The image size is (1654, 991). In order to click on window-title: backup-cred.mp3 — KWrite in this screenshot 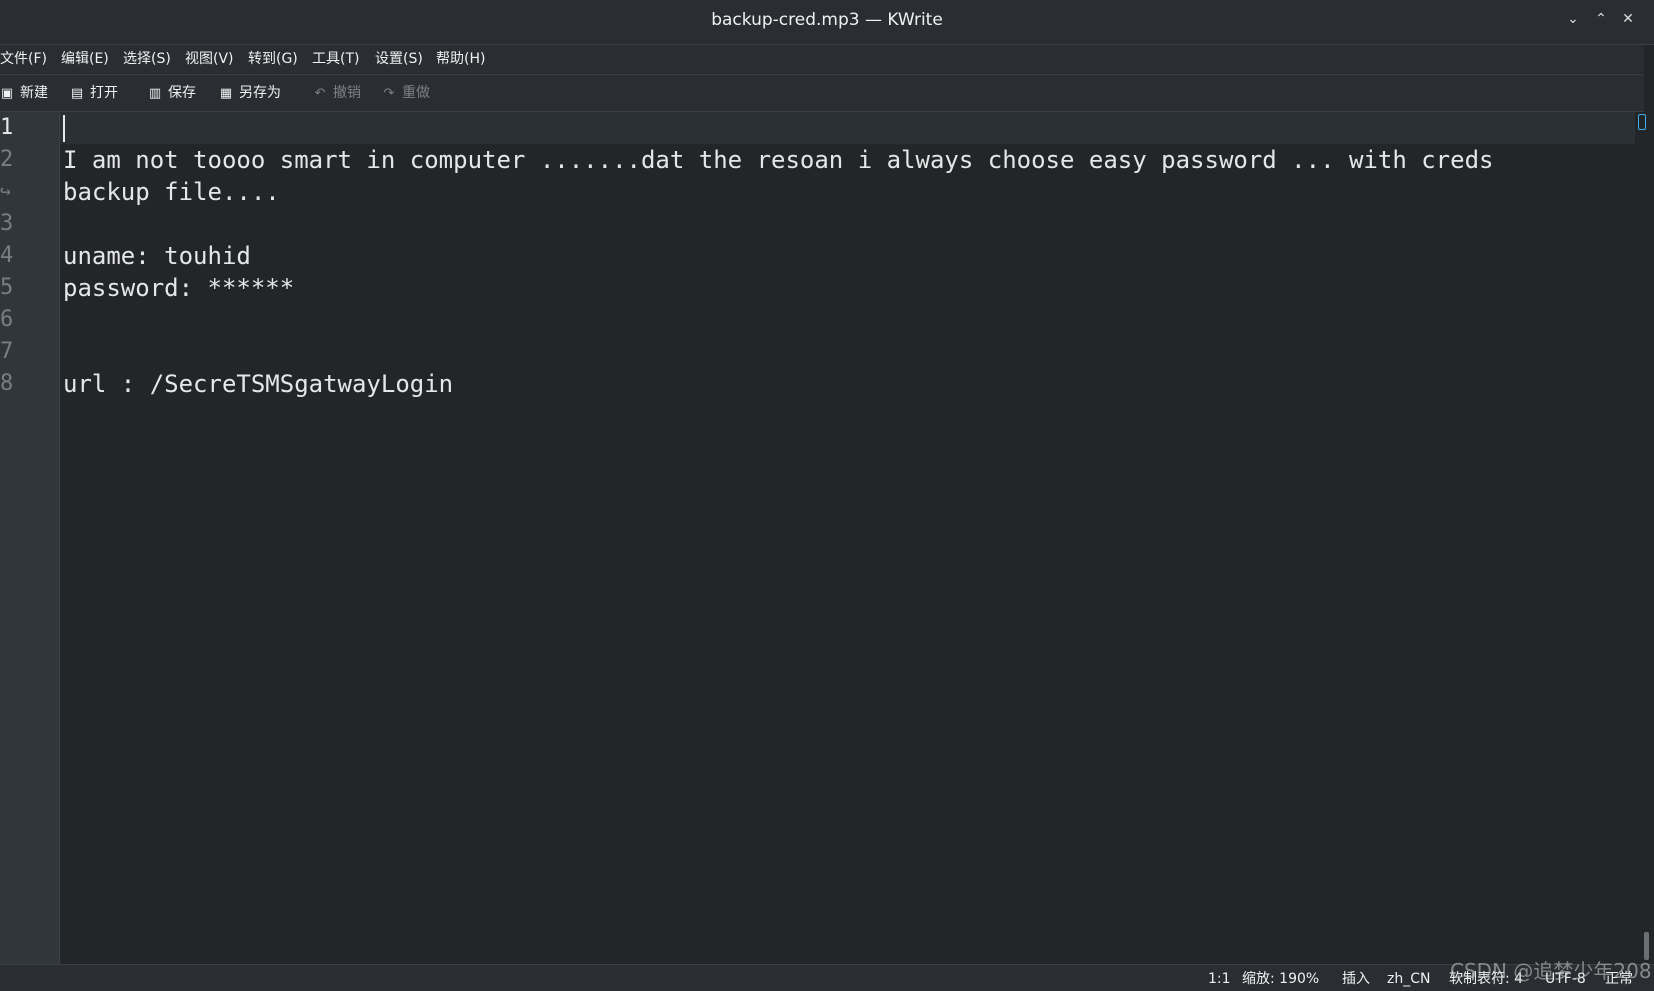, I will do `click(827, 20)`.